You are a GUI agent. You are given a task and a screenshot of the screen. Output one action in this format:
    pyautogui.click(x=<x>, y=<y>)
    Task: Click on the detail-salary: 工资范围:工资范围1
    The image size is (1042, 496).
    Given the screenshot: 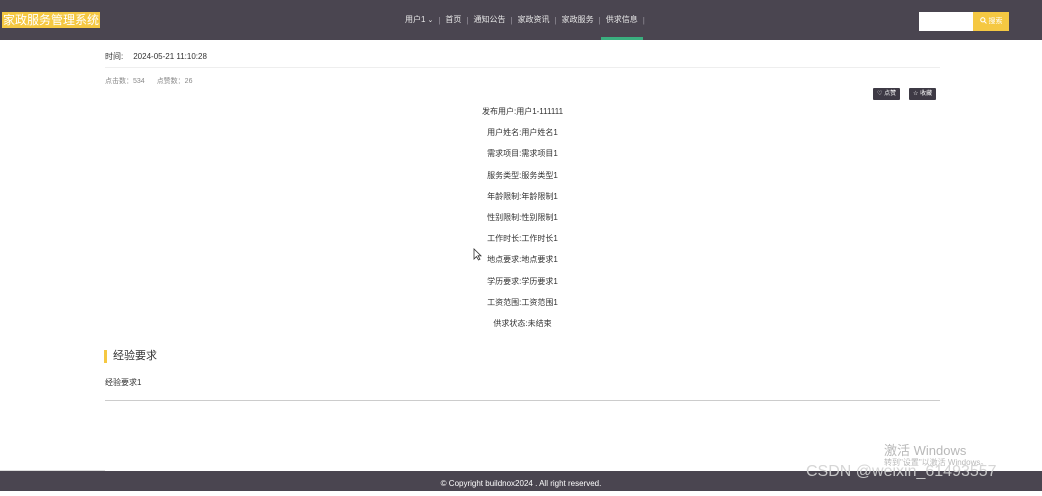 What is the action you would take?
    pyautogui.click(x=522, y=302)
    